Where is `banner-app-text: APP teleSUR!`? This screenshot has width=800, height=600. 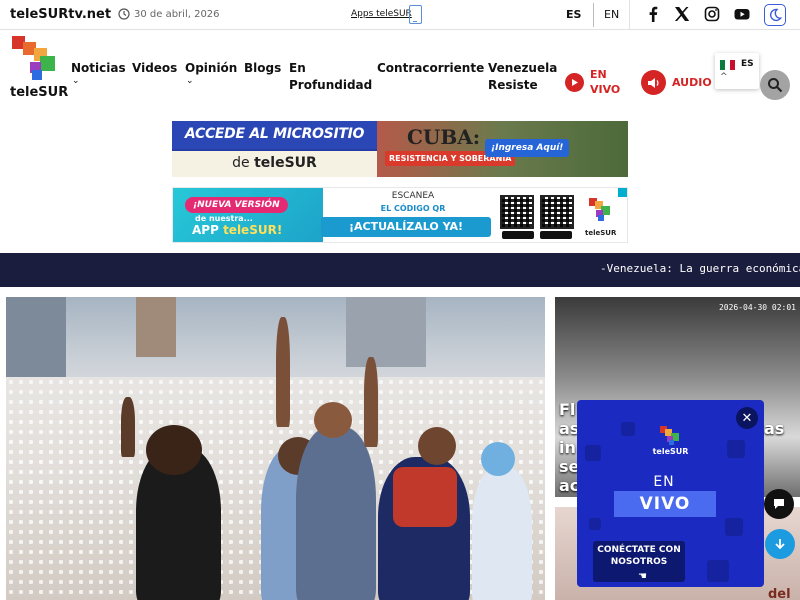 banner-app-text: APP teleSUR! is located at coordinates (237, 230).